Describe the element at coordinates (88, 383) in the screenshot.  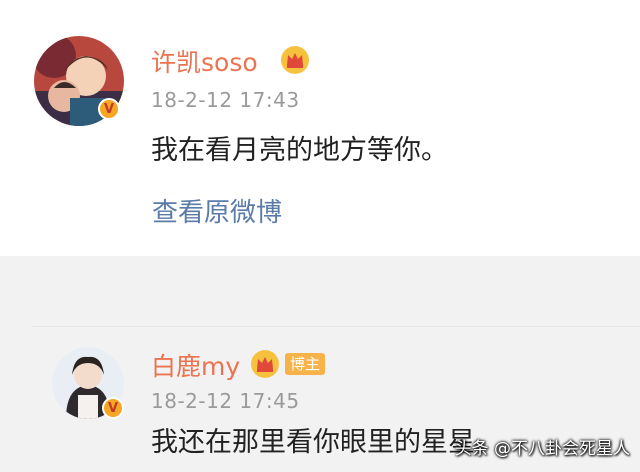
I see `reply-avatar: V` at that location.